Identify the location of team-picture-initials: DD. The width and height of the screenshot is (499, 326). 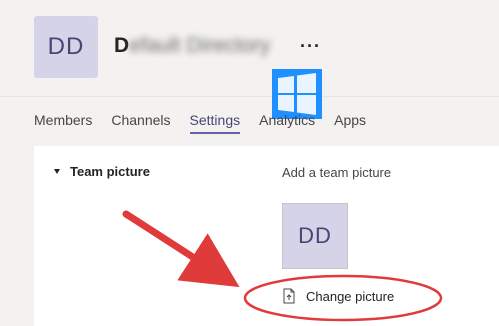
(315, 235).